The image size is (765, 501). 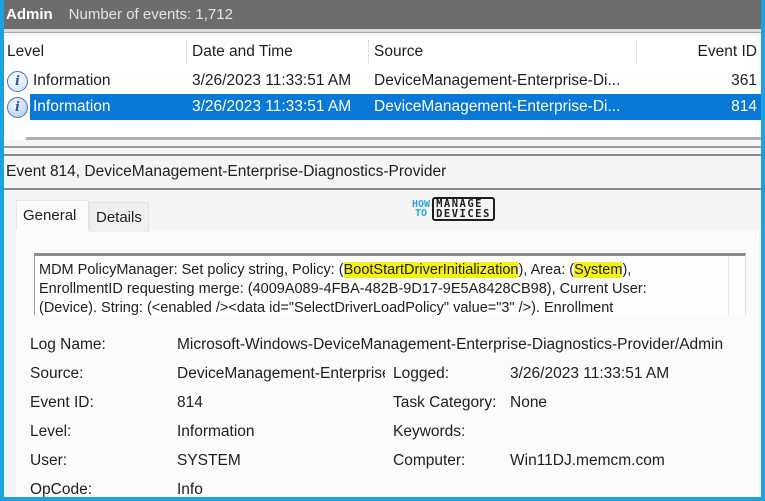 I want to click on logo-how-to: HOW TO, so click(x=421, y=209).